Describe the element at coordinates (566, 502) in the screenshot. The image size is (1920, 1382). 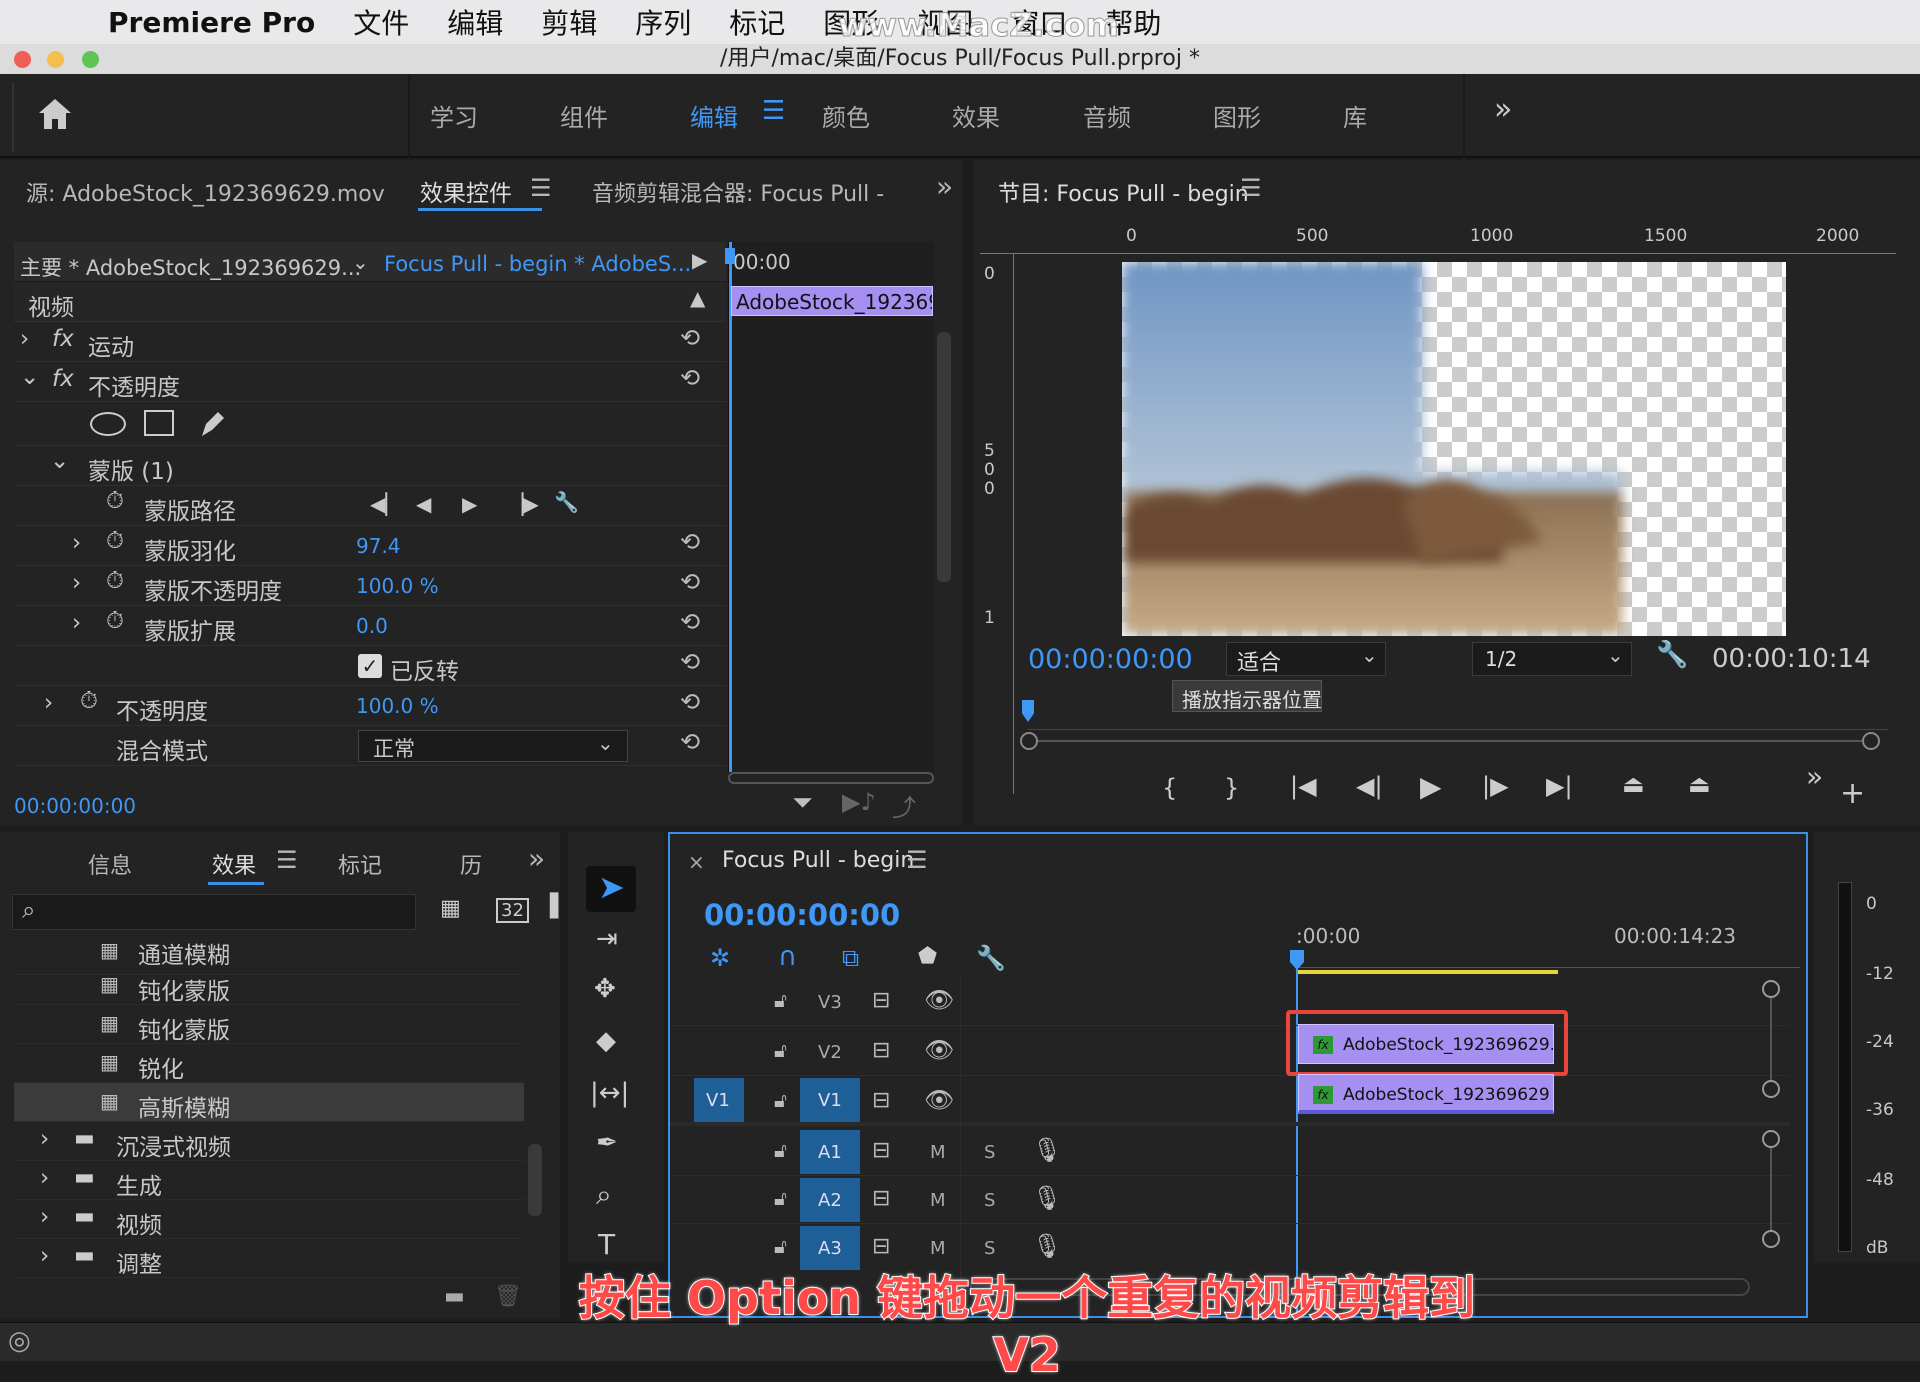
I see `wrench-icon: 🔧` at that location.